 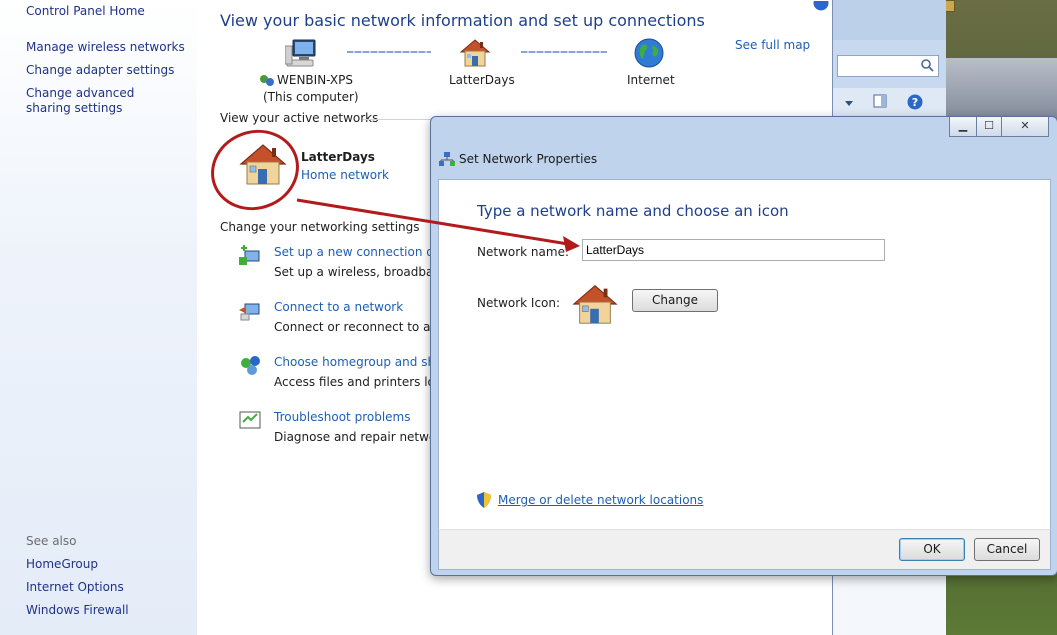 What do you see at coordinates (484, 501) in the screenshot?
I see `shield-icon` at bounding box center [484, 501].